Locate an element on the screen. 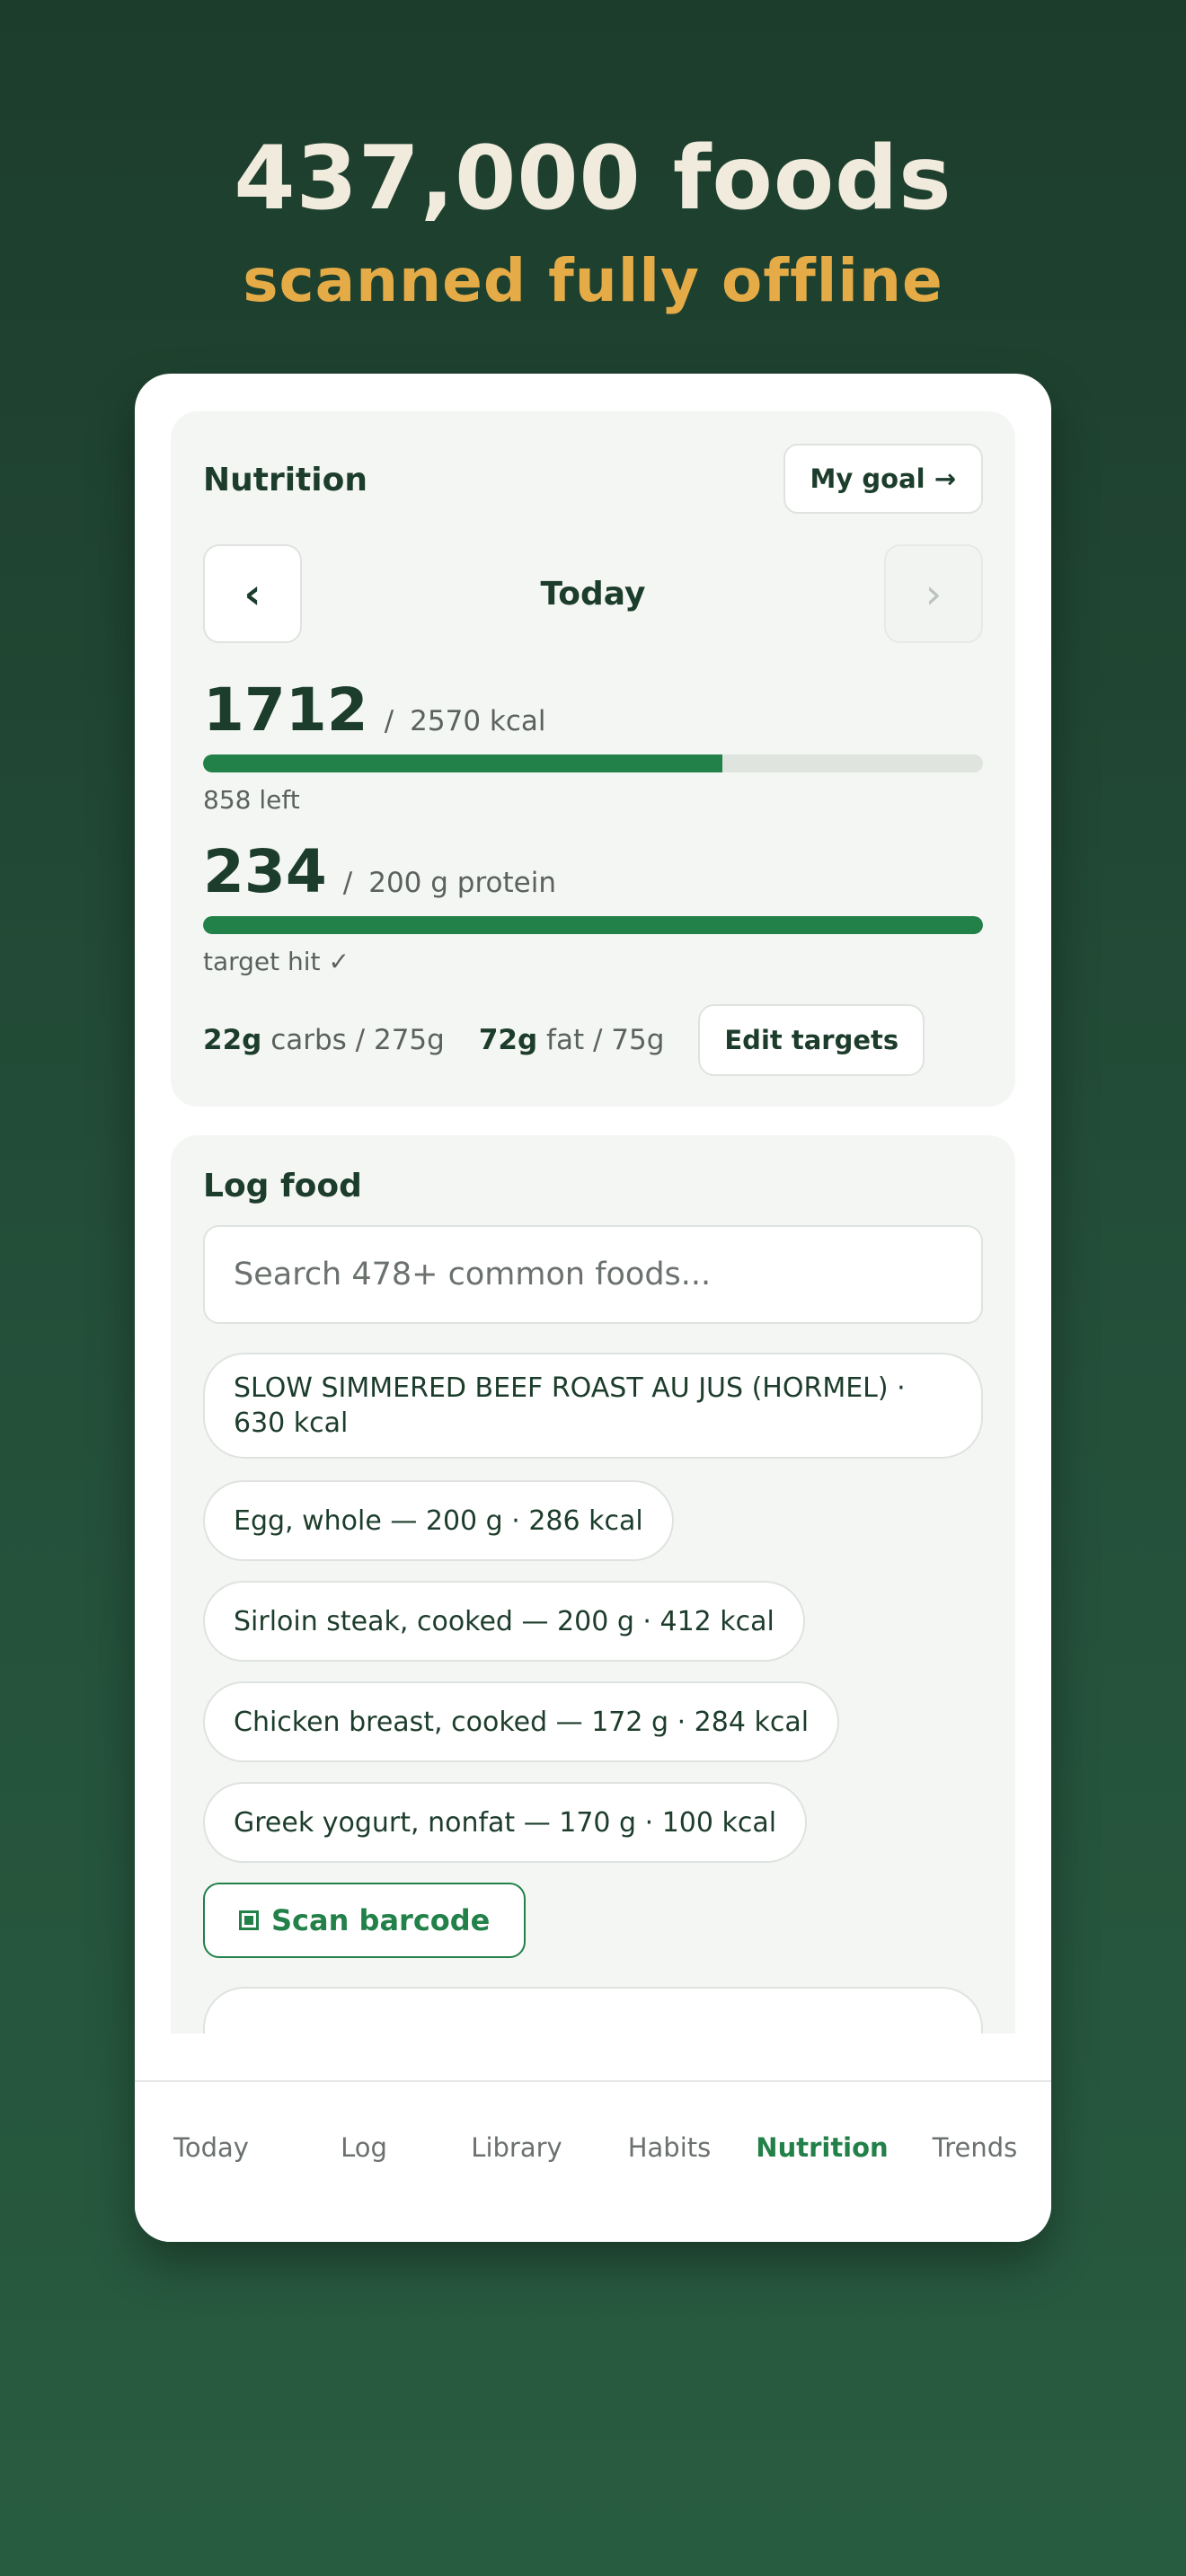 This screenshot has height=2576, width=1186. previous-day-button: ‹ is located at coordinates (253, 593).